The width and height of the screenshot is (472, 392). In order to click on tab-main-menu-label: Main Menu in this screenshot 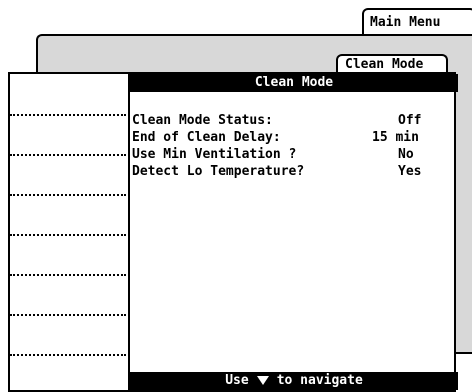, I will do `click(405, 22)`.